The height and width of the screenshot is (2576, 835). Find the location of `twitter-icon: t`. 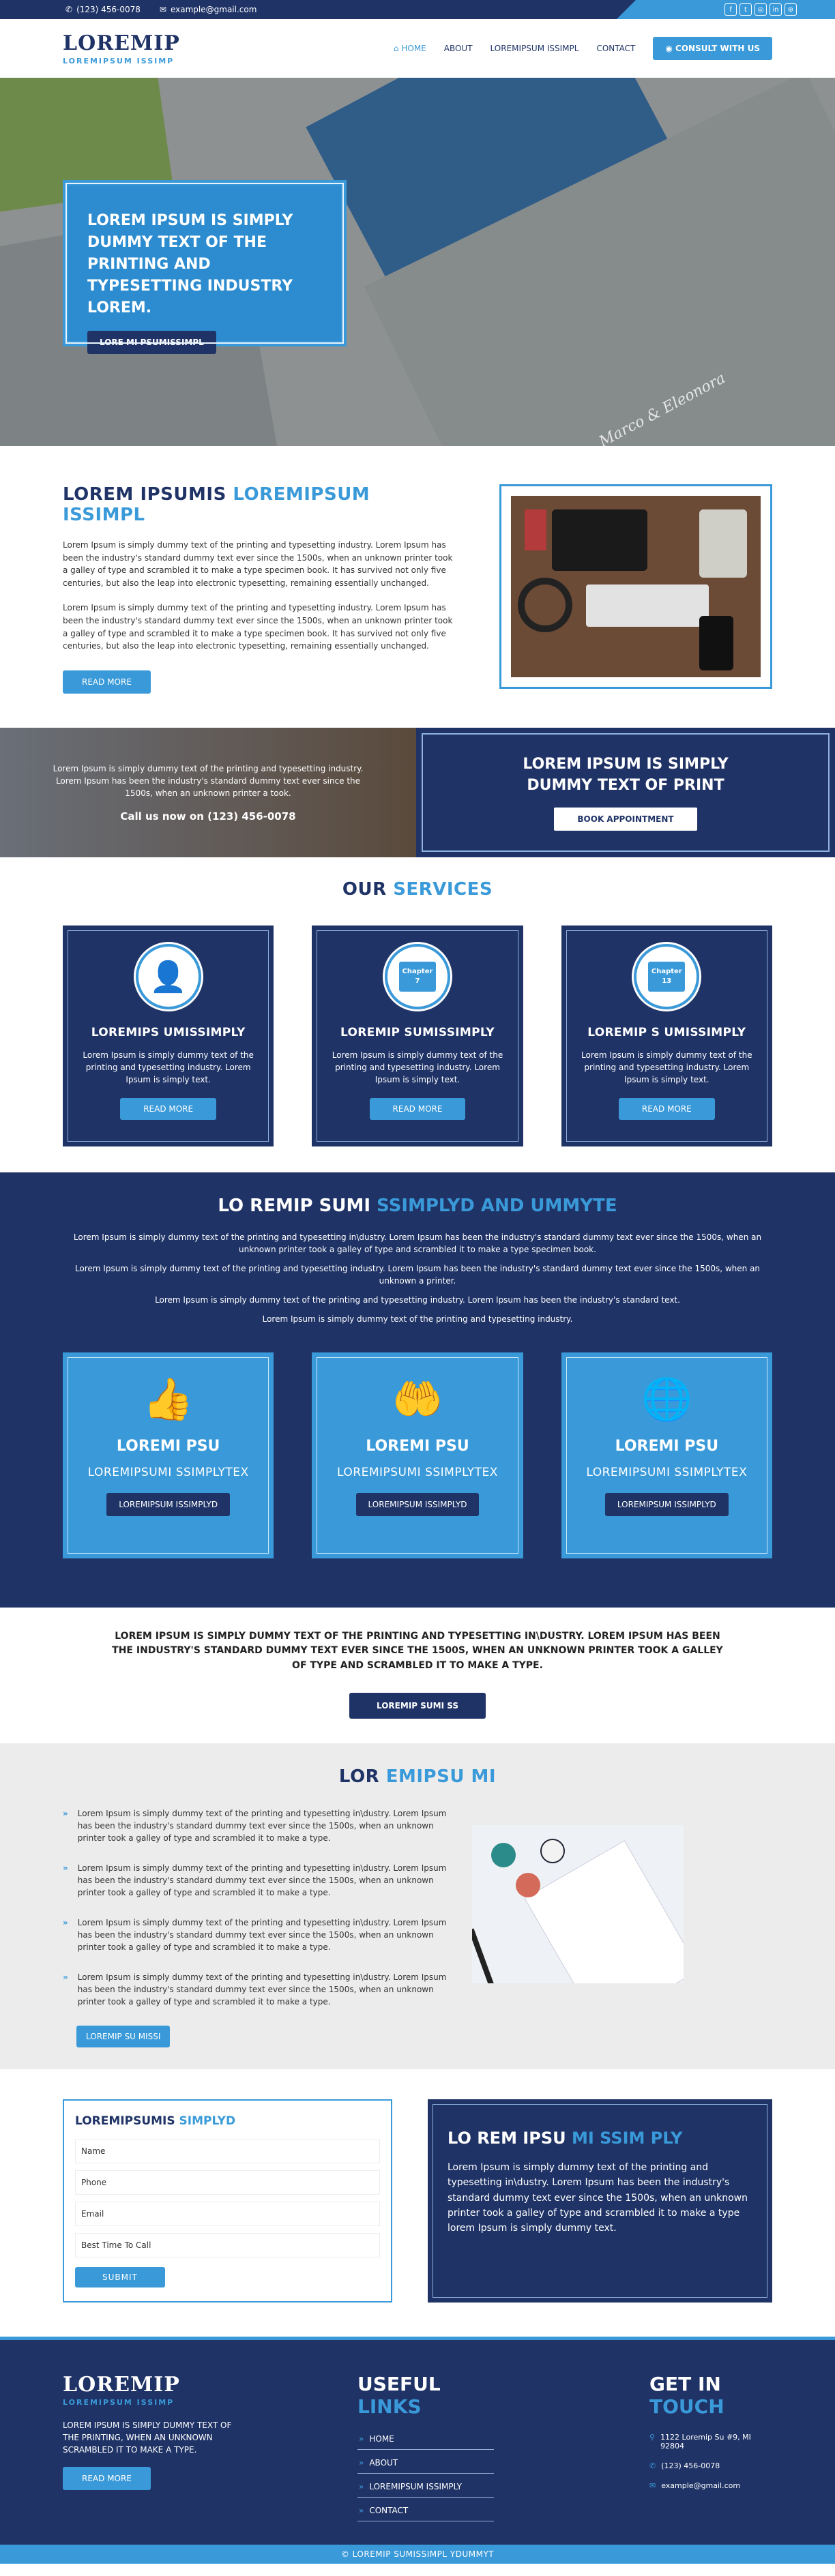

twitter-icon: t is located at coordinates (745, 9).